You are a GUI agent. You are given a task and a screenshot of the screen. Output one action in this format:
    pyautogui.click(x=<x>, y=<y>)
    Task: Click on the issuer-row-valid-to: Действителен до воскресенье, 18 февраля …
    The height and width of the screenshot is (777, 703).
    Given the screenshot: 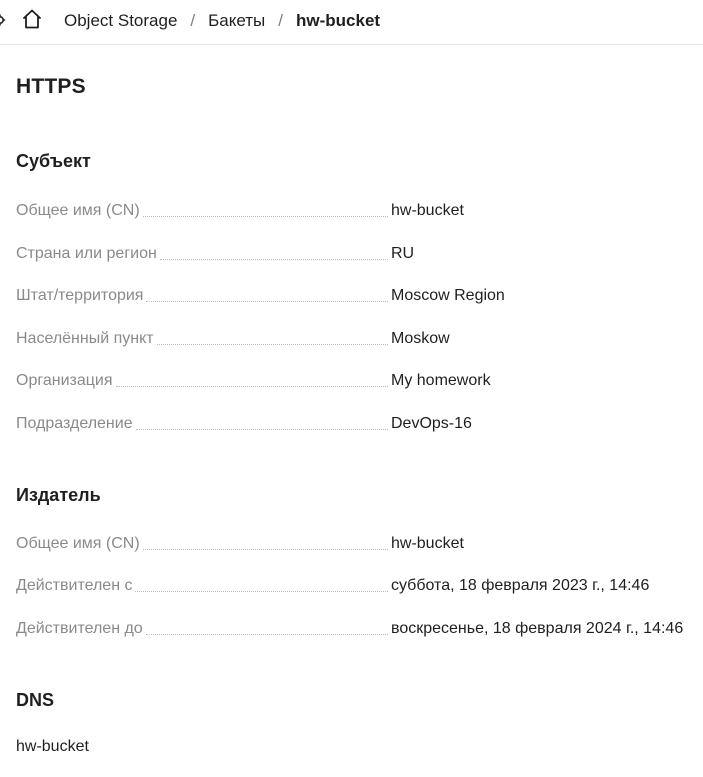 What is the action you would take?
    pyautogui.click(x=356, y=628)
    